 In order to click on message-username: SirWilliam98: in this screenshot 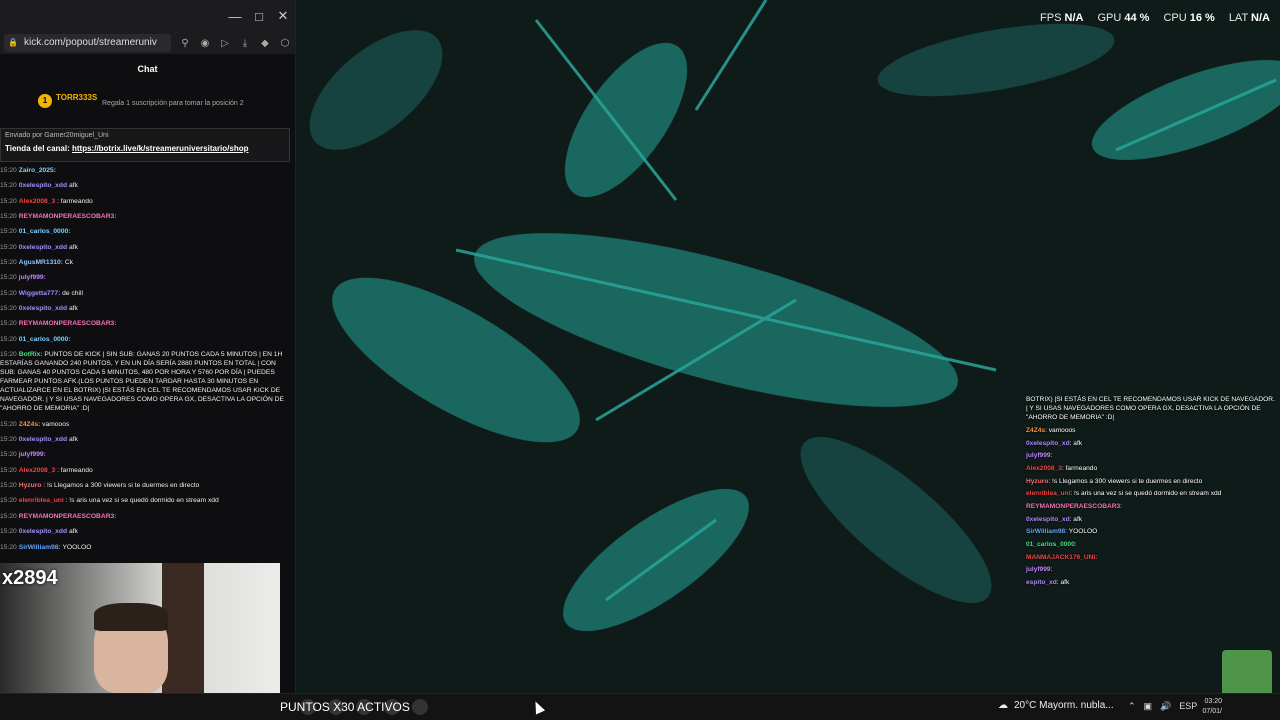, I will do `click(40, 547)`.